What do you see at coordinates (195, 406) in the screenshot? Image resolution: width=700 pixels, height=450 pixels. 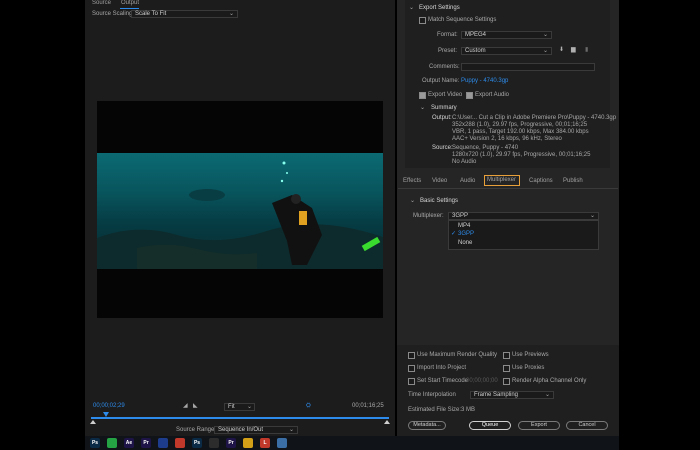 I see `mark-out-icon: ◣` at bounding box center [195, 406].